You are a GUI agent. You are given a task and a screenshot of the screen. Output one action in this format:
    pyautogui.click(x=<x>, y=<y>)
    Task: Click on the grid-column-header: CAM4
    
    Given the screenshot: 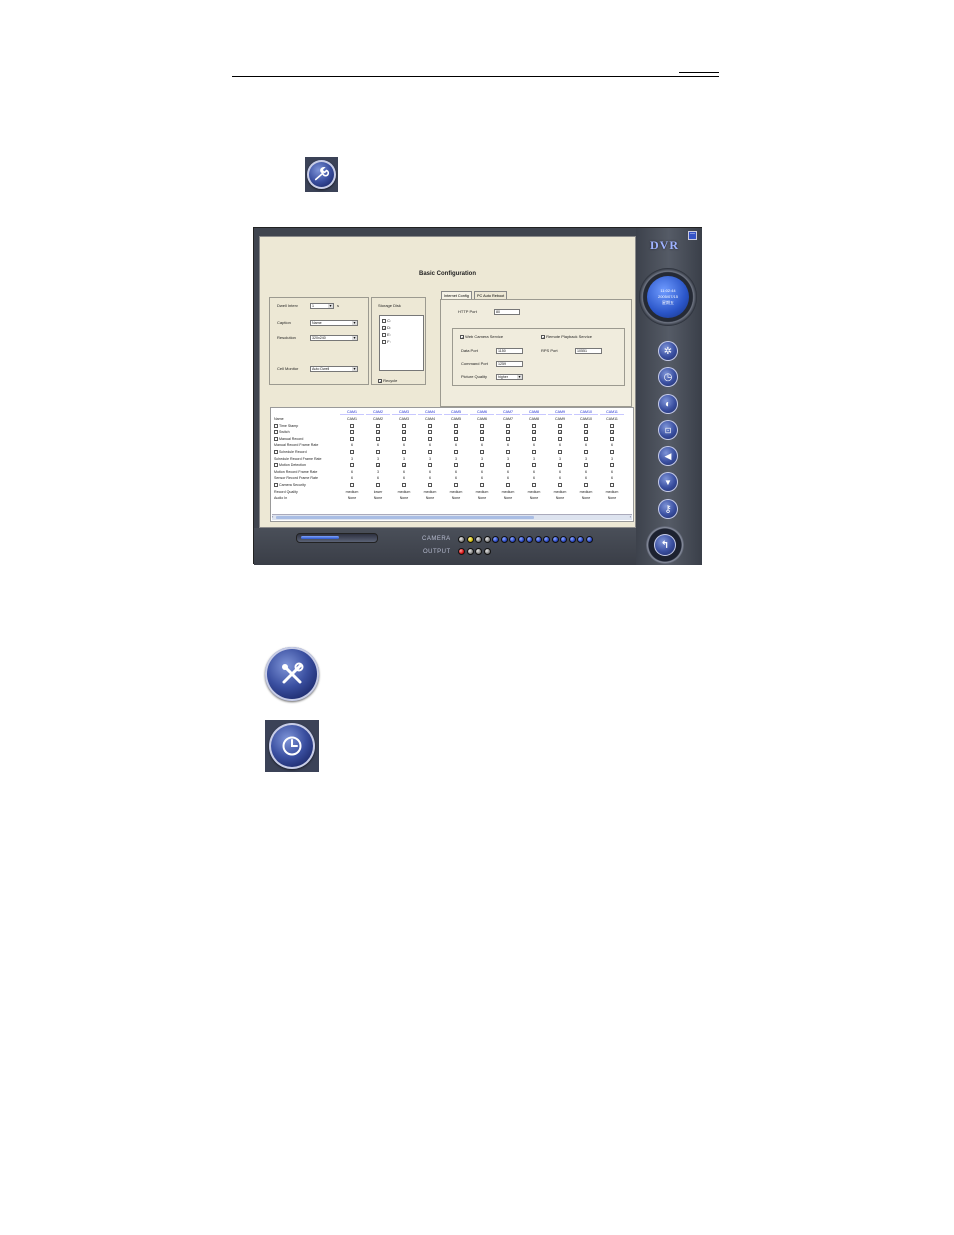 What is the action you would take?
    pyautogui.click(x=430, y=412)
    